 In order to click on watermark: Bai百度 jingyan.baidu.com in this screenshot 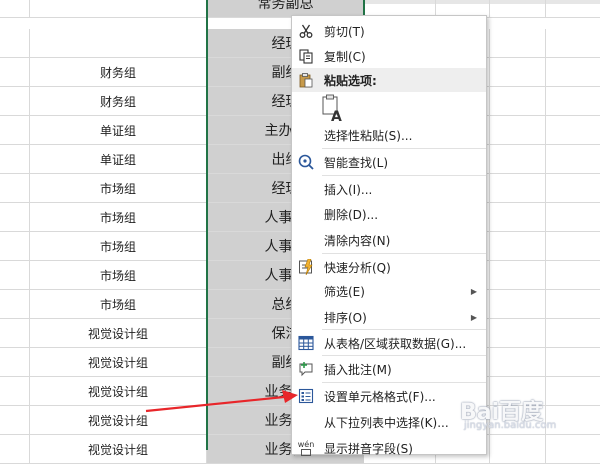, I will do `click(508, 412)`.